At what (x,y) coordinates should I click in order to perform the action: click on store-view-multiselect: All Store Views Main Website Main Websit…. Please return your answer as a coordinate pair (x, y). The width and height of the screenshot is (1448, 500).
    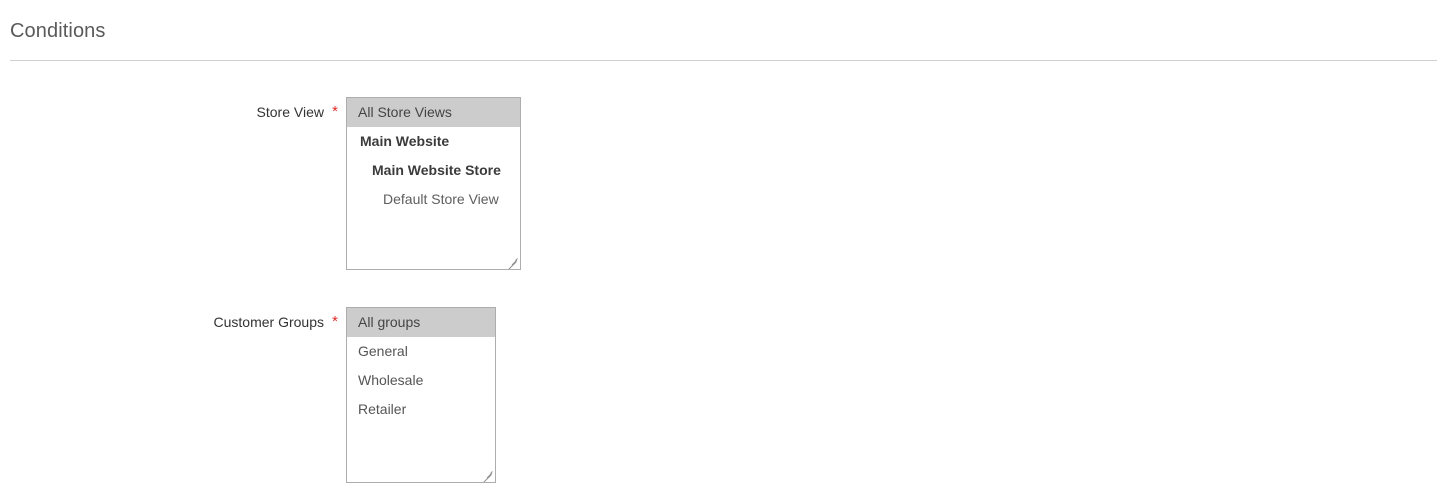
    Looking at the image, I should click on (433, 183).